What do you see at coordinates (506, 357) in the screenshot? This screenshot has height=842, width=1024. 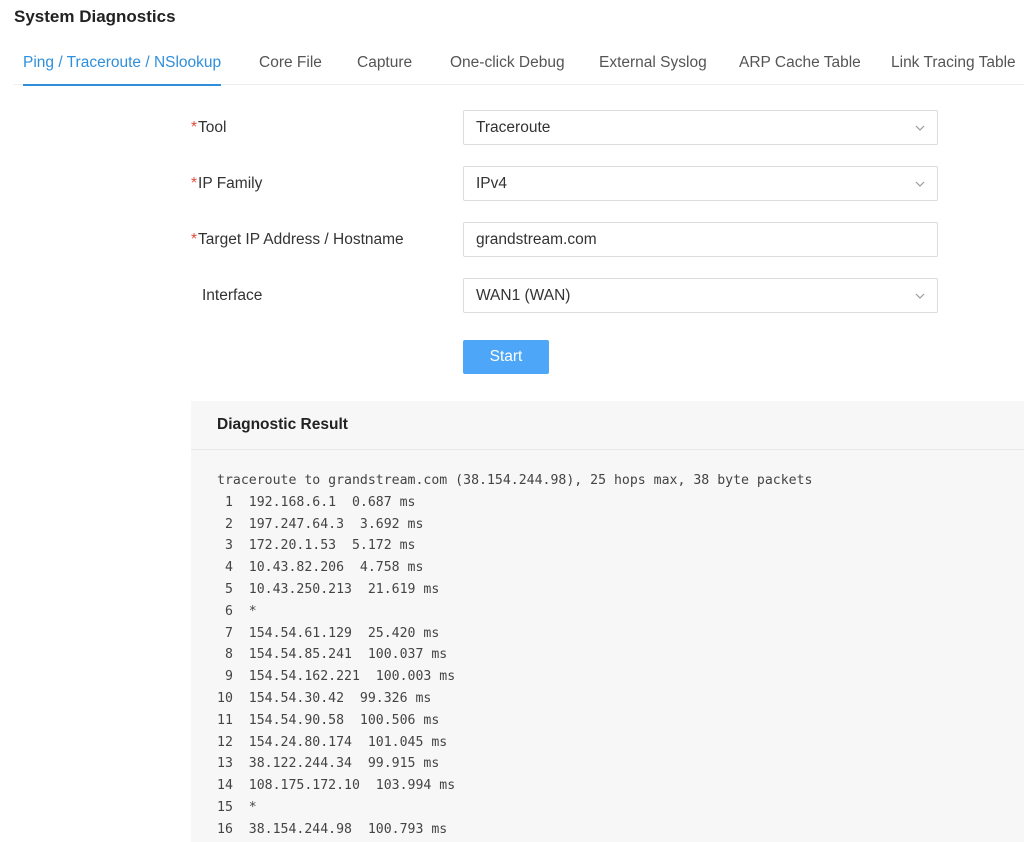 I see `start-button: Start` at bounding box center [506, 357].